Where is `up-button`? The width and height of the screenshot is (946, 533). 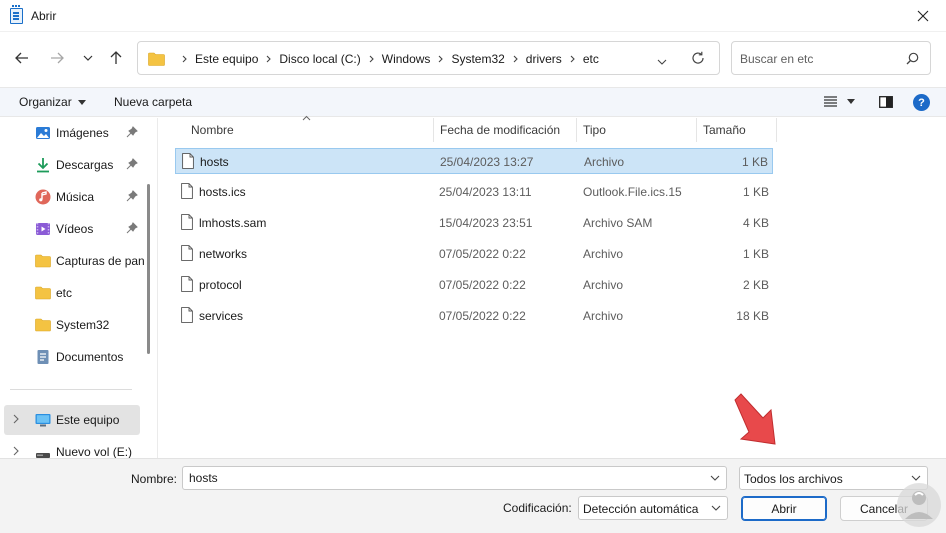
up-button is located at coordinates (116, 58).